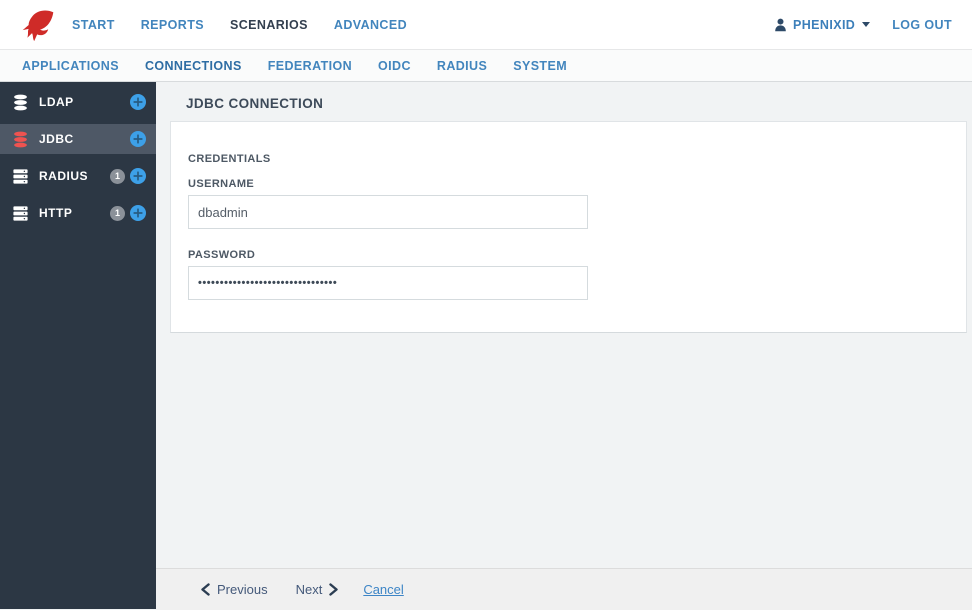 The width and height of the screenshot is (972, 610). Describe the element at coordinates (70, 66) in the screenshot. I see `subnav-item-applications: APPLICATIONS` at that location.